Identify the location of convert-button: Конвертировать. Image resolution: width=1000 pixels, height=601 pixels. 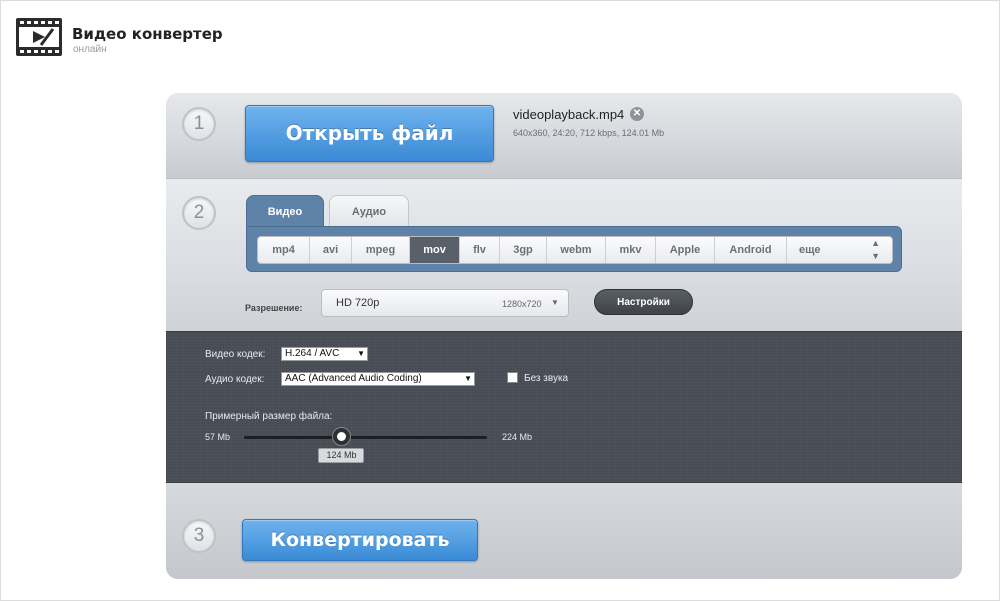
(360, 540).